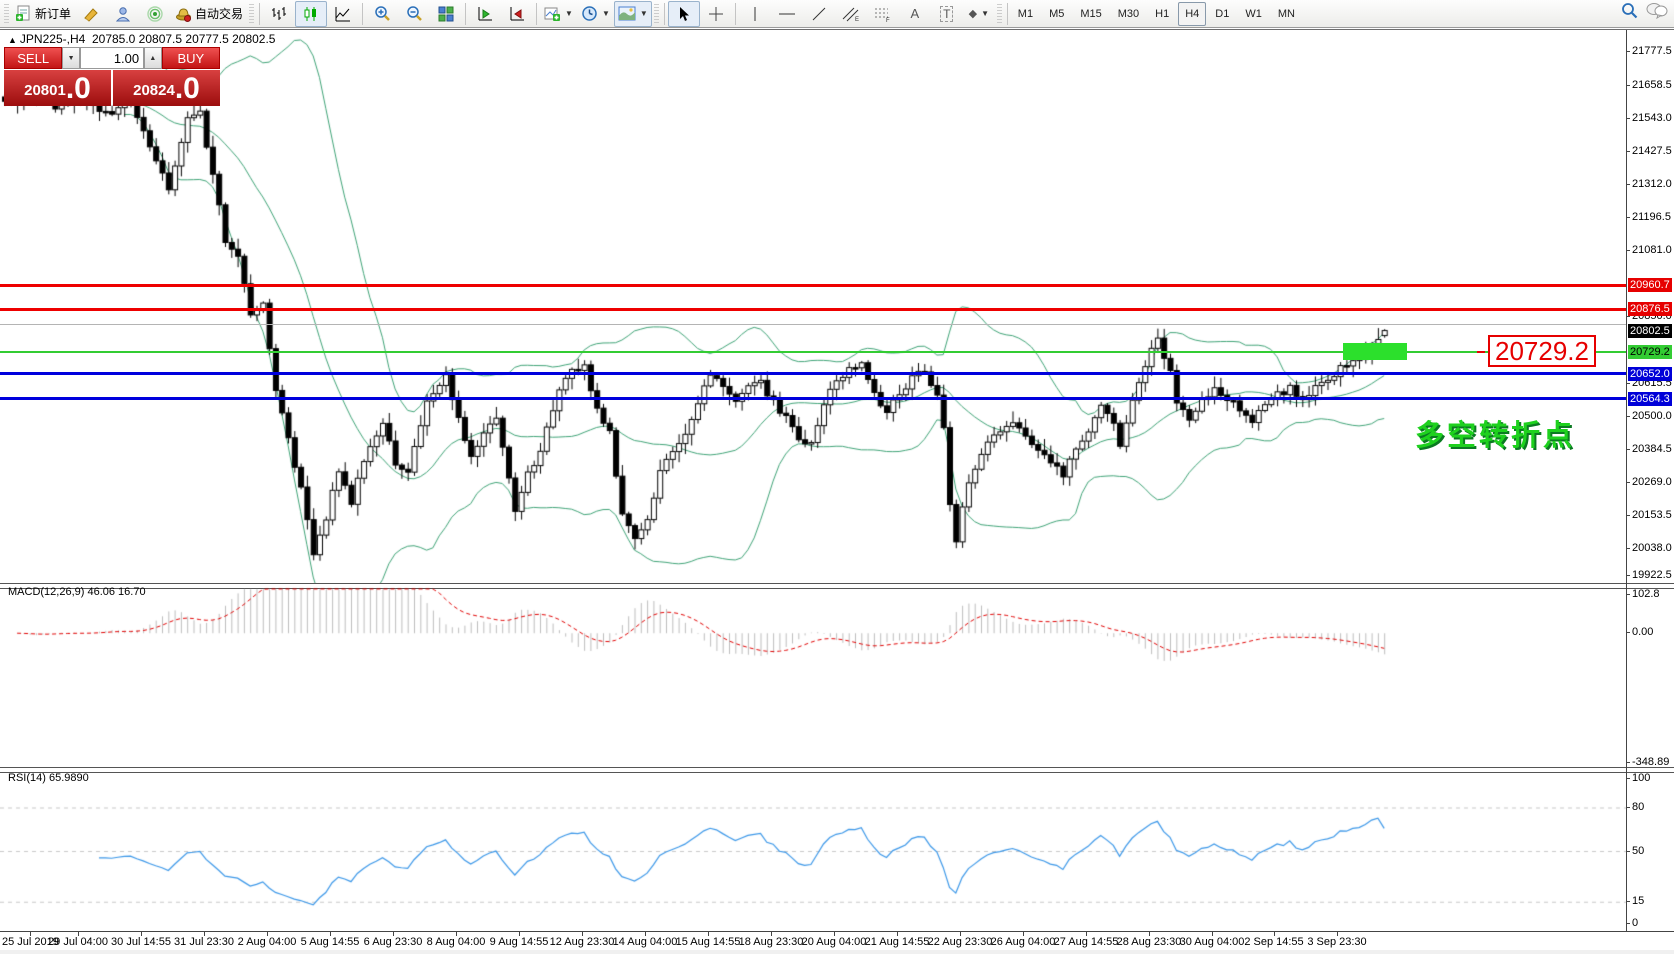 This screenshot has width=1674, height=954. Describe the element at coordinates (112, 58) in the screenshot. I see `volume-input: 1.00` at that location.